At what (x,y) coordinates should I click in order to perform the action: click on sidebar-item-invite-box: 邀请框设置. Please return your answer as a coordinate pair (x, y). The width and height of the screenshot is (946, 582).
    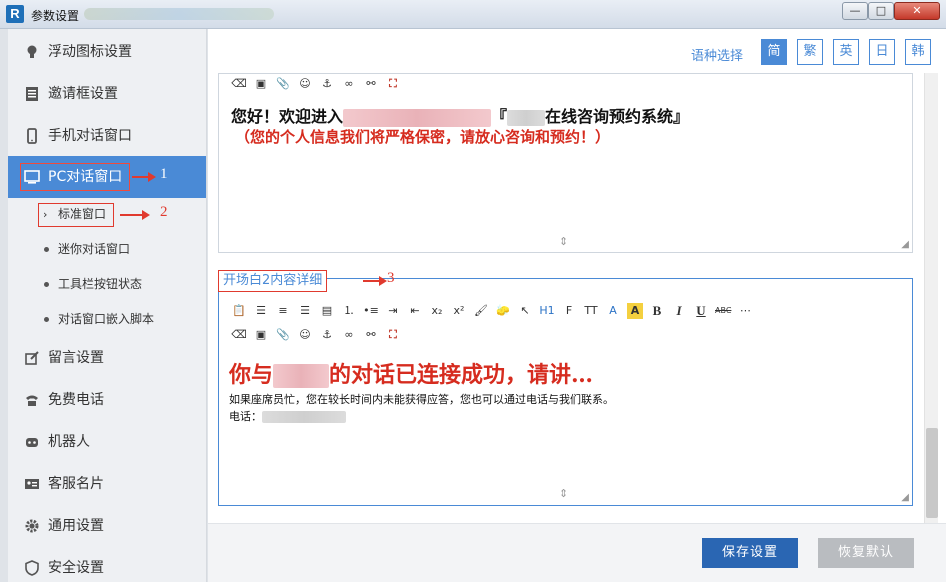
    Looking at the image, I should click on (107, 94).